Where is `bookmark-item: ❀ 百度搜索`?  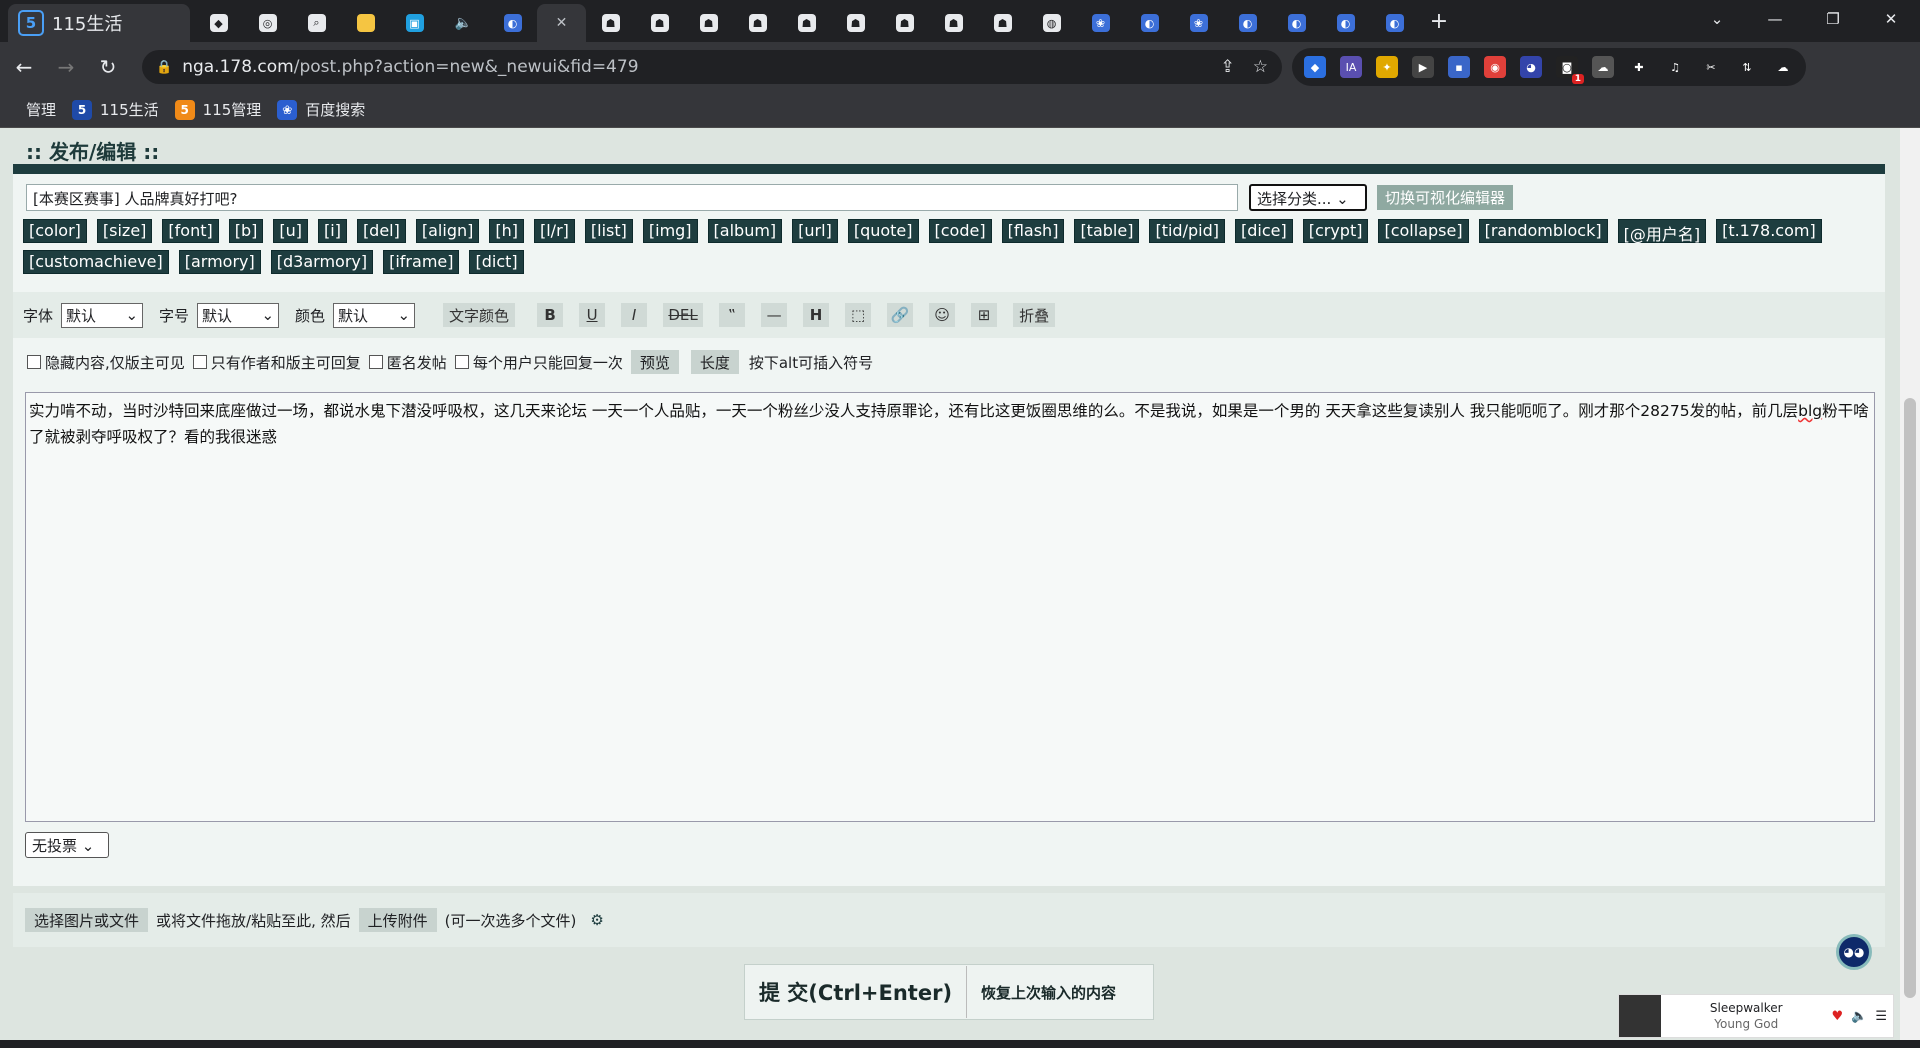 bookmark-item: ❀ 百度搜索 is located at coordinates (321, 109).